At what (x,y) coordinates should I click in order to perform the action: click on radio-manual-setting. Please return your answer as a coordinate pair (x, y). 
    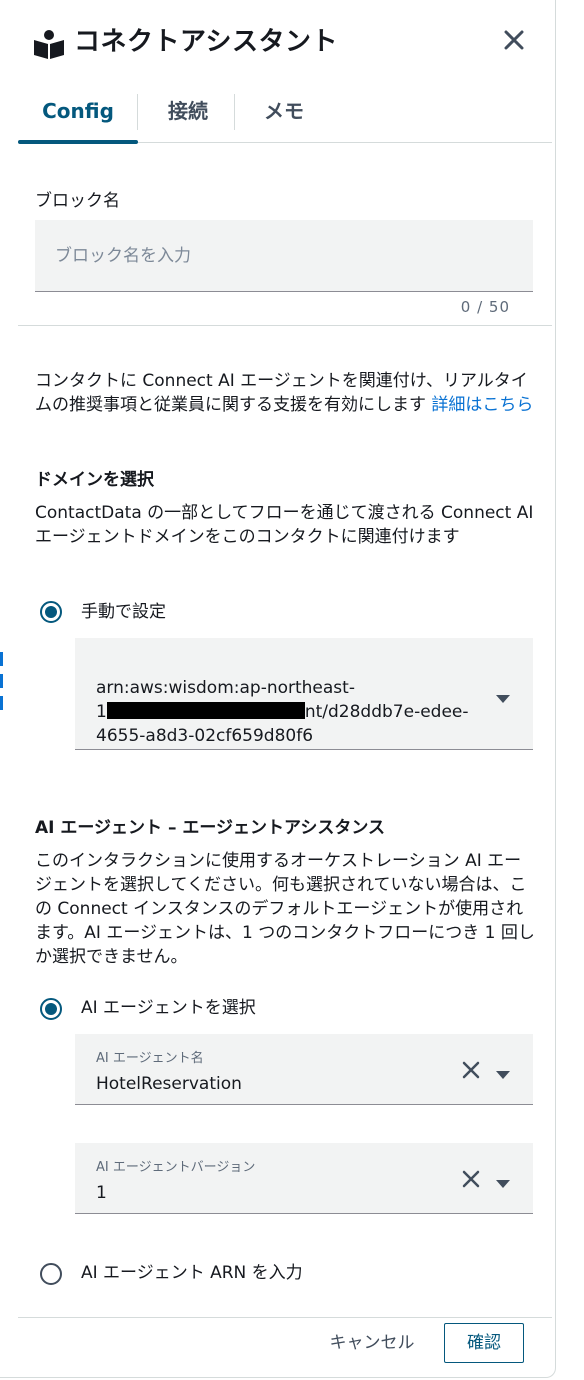
    Looking at the image, I should click on (51, 612).